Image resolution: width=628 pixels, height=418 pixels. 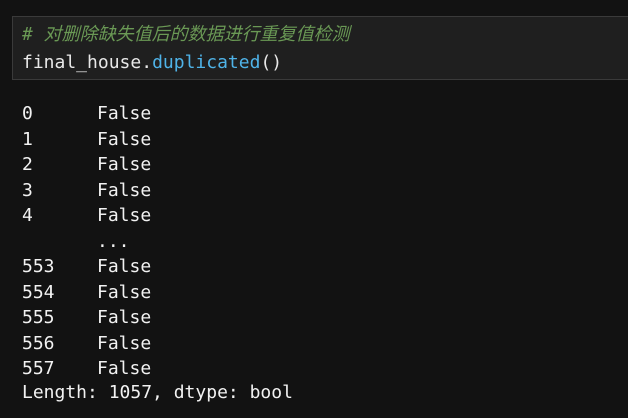 What do you see at coordinates (38, 343) in the screenshot?
I see `row-index: 556` at bounding box center [38, 343].